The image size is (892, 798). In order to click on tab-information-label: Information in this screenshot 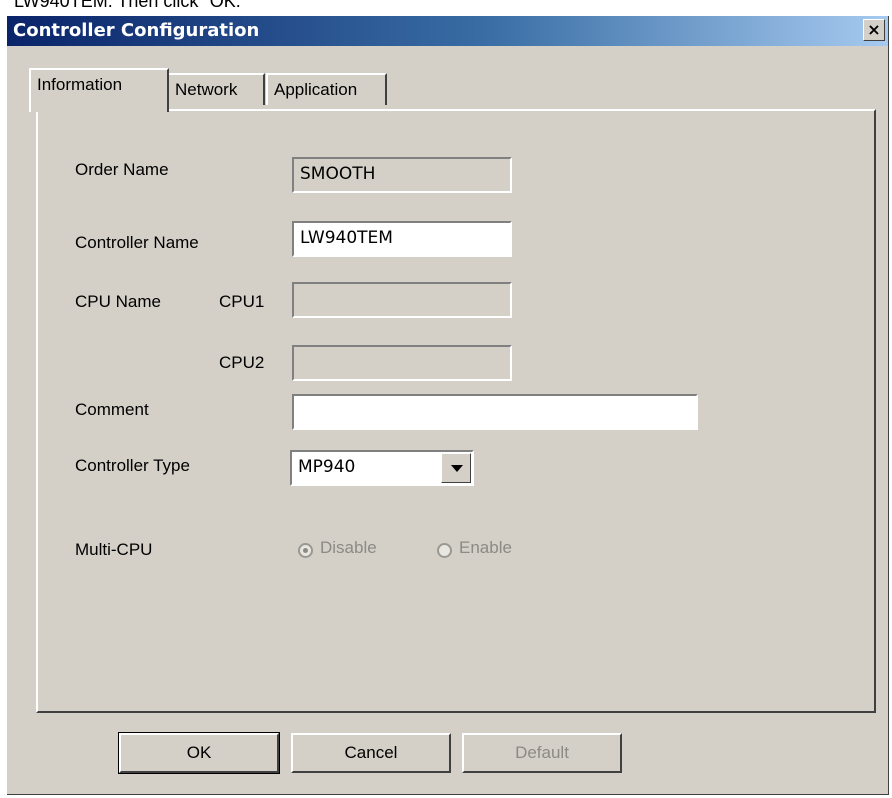, I will do `click(80, 84)`.